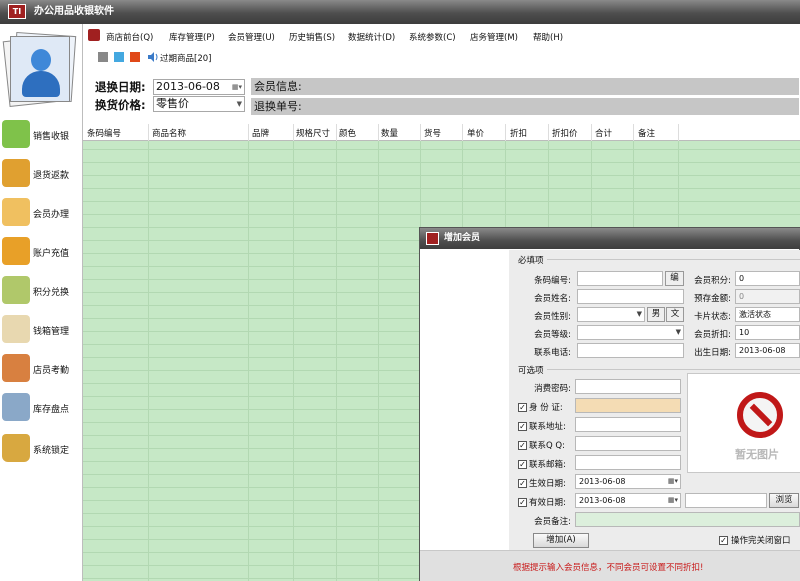  Describe the element at coordinates (41, 174) in the screenshot. I see `sidebar-item-return: 退货返款` at that location.